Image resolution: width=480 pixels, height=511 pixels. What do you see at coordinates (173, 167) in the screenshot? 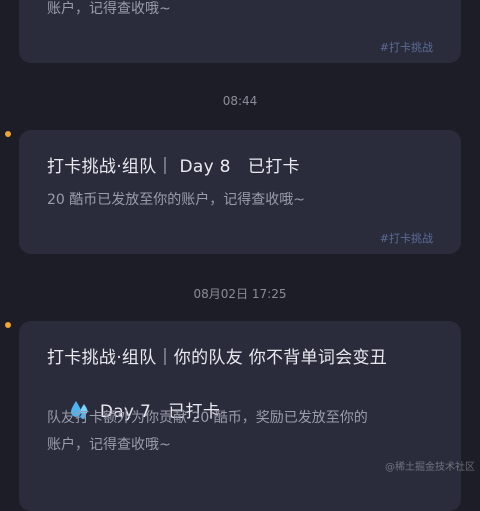
I see `message-title: 打卡挑战·组队｜ Day 8 已打卡` at bounding box center [173, 167].